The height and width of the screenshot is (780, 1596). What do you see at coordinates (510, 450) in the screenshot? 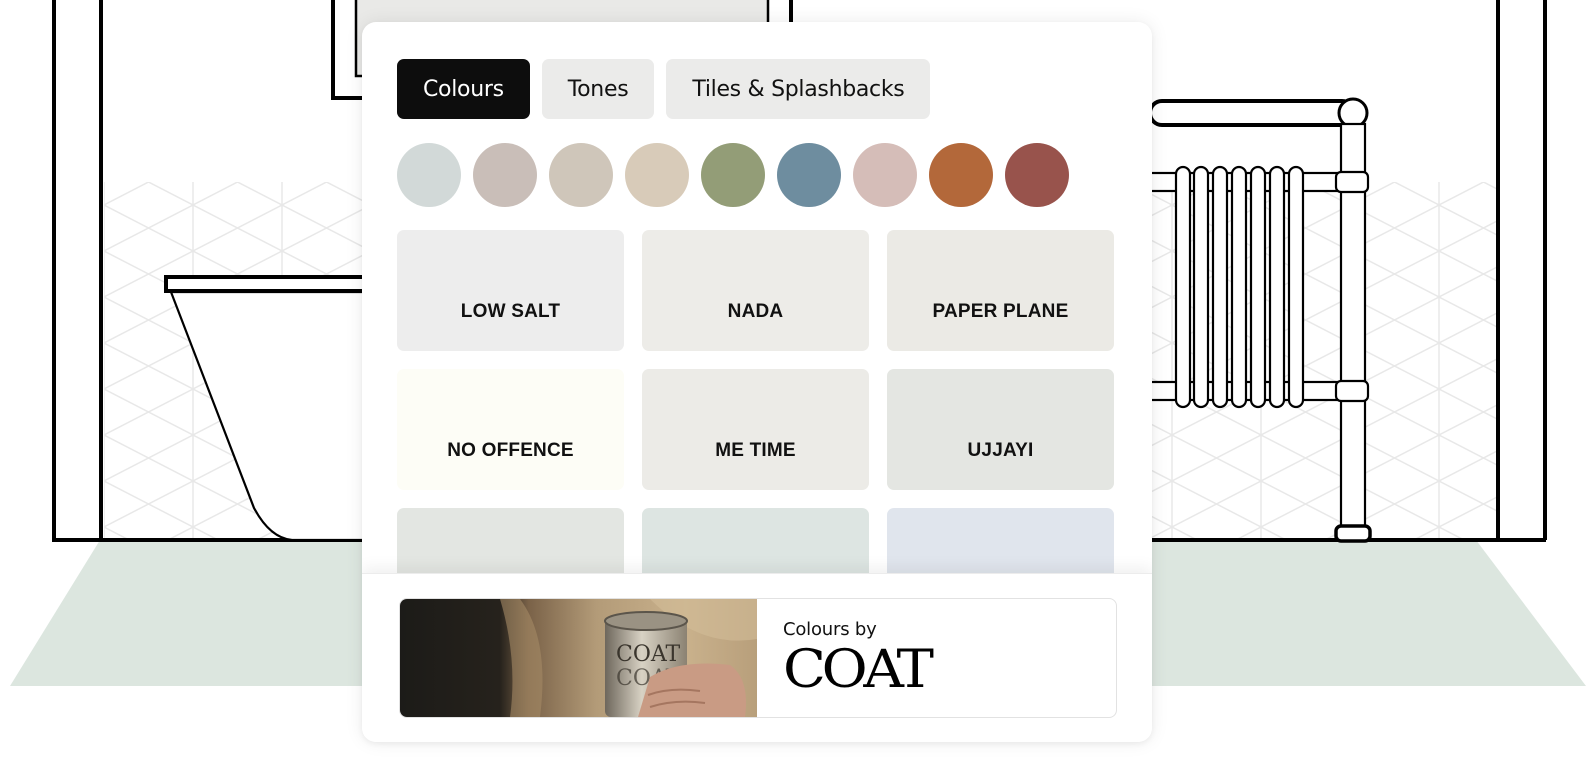
I see `tile-label: NO OFFENCE` at bounding box center [510, 450].